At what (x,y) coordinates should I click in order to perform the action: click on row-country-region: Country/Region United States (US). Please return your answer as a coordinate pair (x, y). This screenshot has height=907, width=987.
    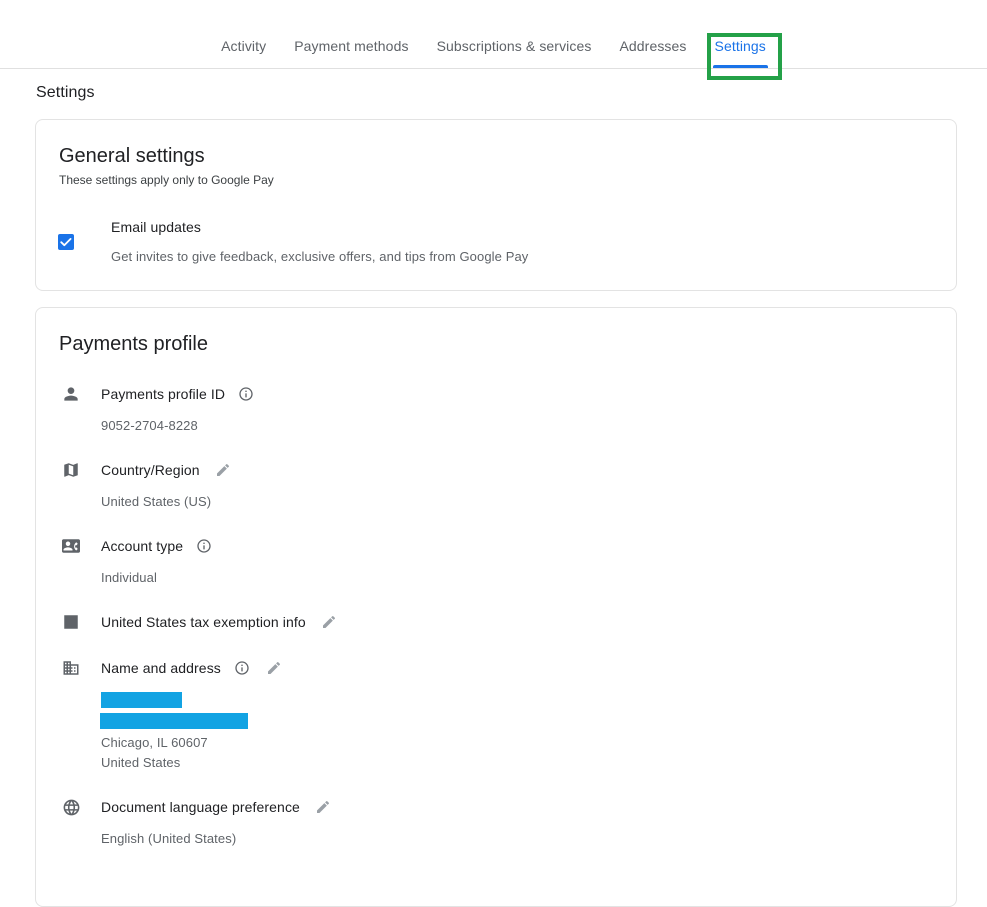
    Looking at the image, I should click on (496, 496).